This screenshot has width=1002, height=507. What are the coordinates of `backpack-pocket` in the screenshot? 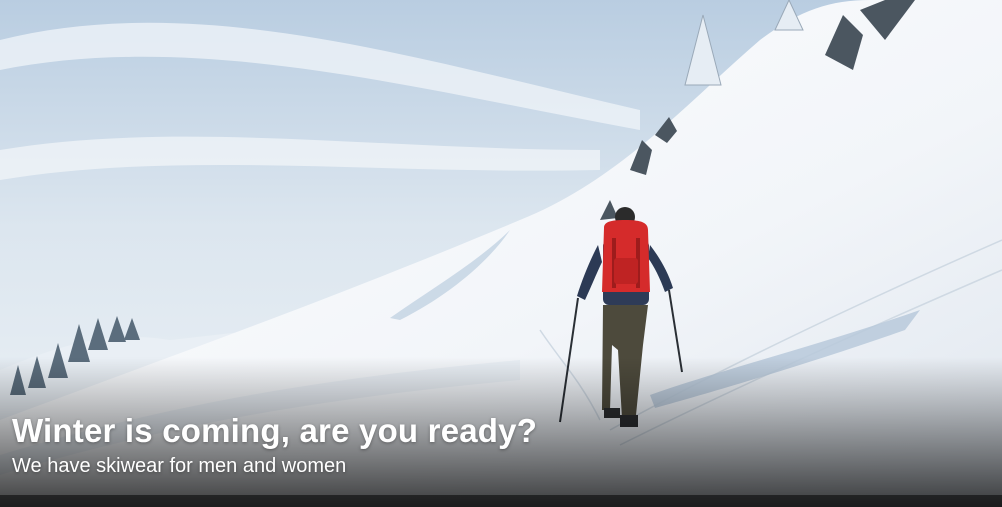 It's located at (626, 271).